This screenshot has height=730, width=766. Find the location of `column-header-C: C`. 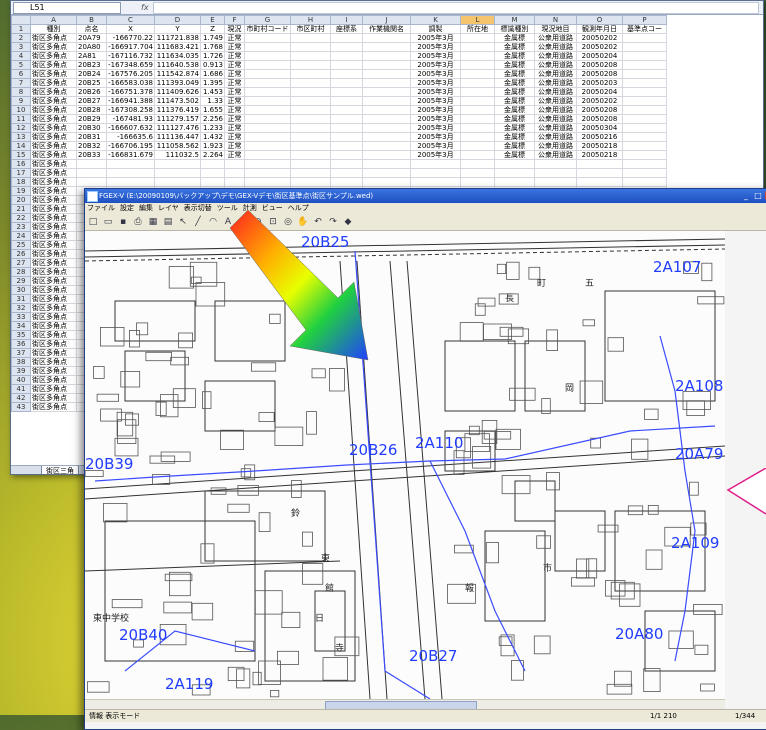

column-header-C: C is located at coordinates (130, 20).